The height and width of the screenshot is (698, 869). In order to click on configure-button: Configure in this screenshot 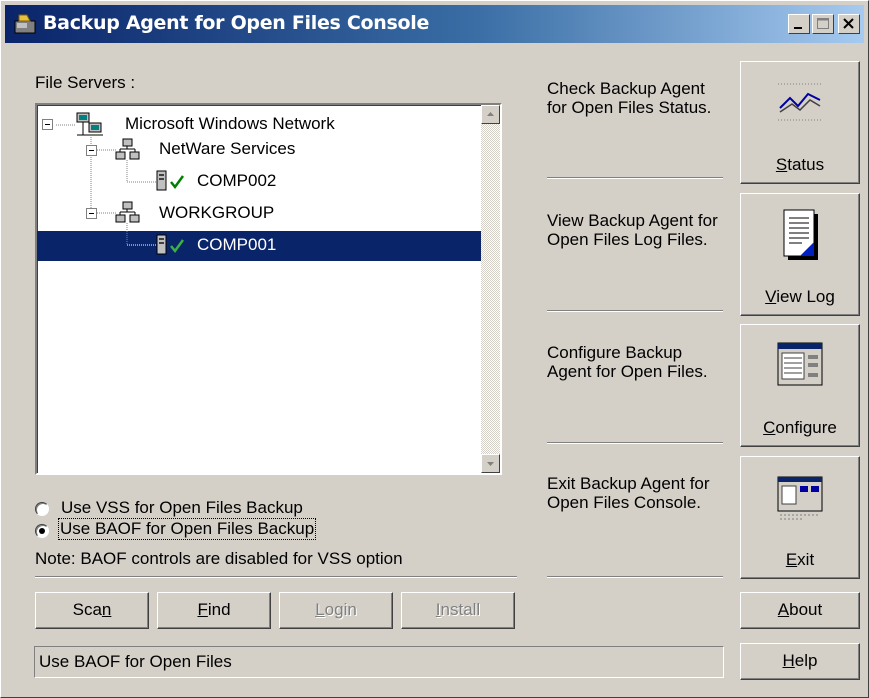, I will do `click(800, 385)`.